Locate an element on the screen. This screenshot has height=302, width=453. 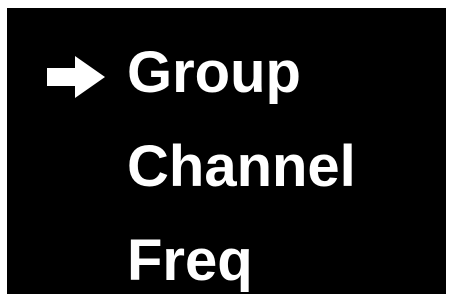
menu-item-freq: Freq is located at coordinates (190, 261).